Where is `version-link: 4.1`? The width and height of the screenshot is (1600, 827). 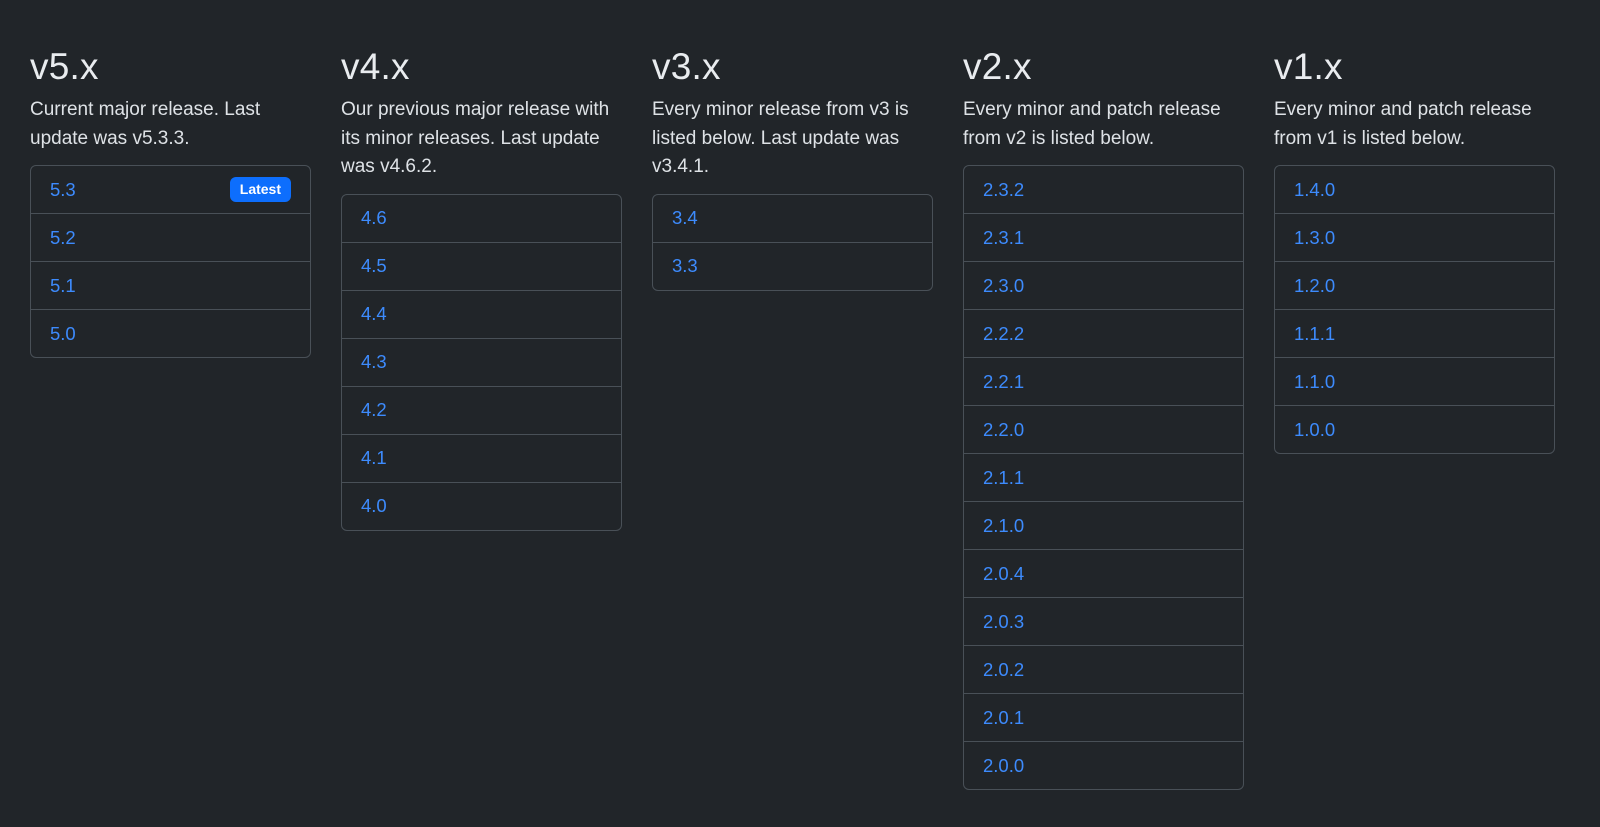
version-link: 4.1 is located at coordinates (374, 458).